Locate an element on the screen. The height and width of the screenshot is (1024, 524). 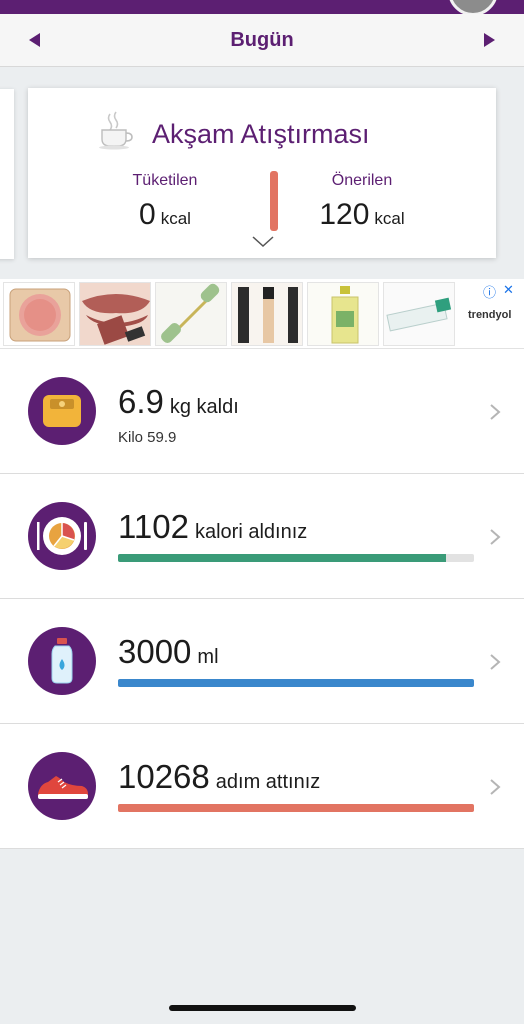
ad-close-icon: ✕ is located at coordinates (508, 290).